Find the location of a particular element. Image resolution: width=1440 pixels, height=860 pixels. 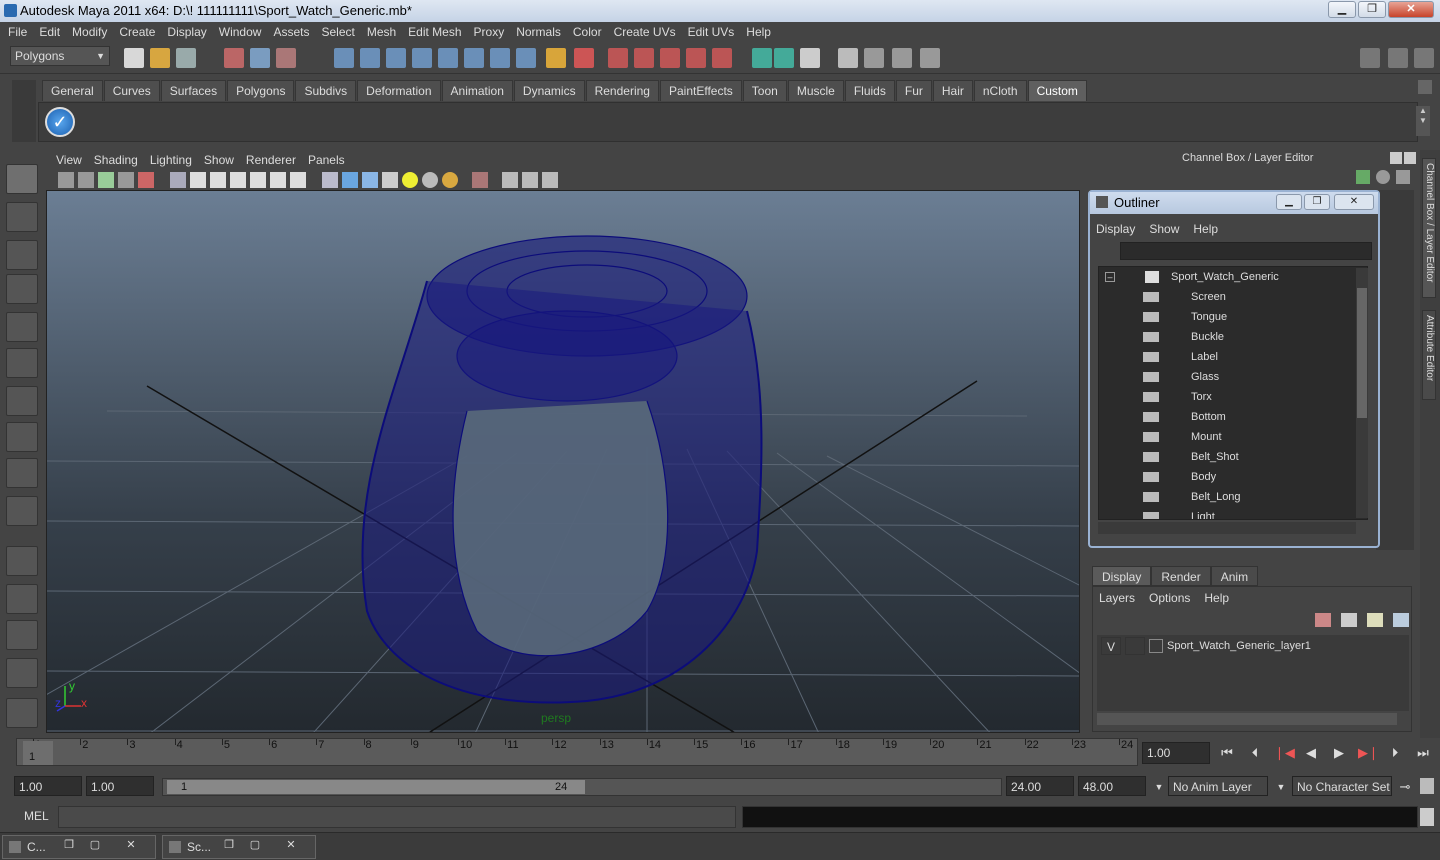

close-icon: ✕ is located at coordinates (291, 847).